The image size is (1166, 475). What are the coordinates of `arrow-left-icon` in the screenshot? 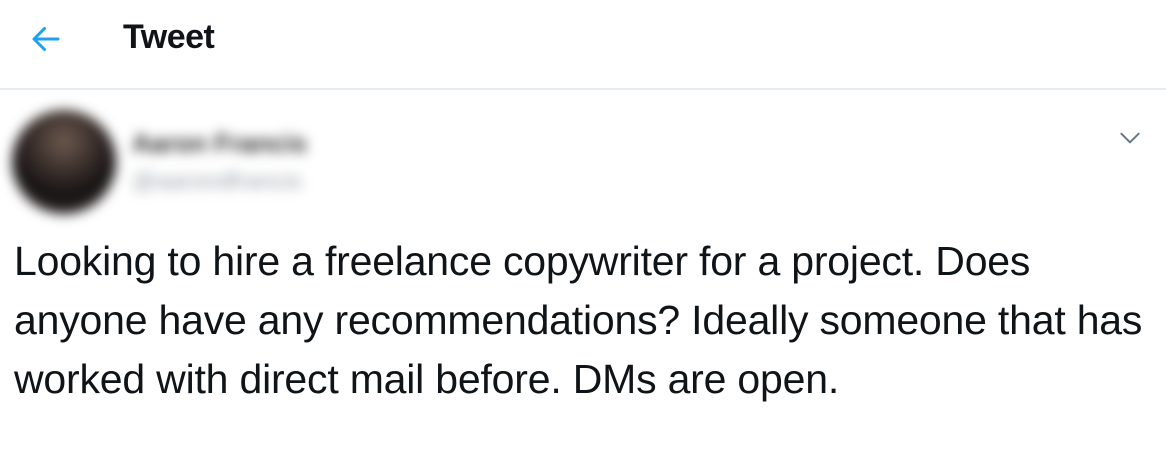 It's located at (46, 39).